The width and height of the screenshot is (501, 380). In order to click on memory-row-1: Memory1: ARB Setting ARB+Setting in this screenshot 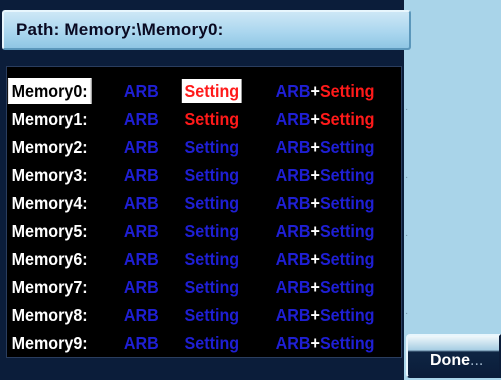, I will do `click(191, 119)`.